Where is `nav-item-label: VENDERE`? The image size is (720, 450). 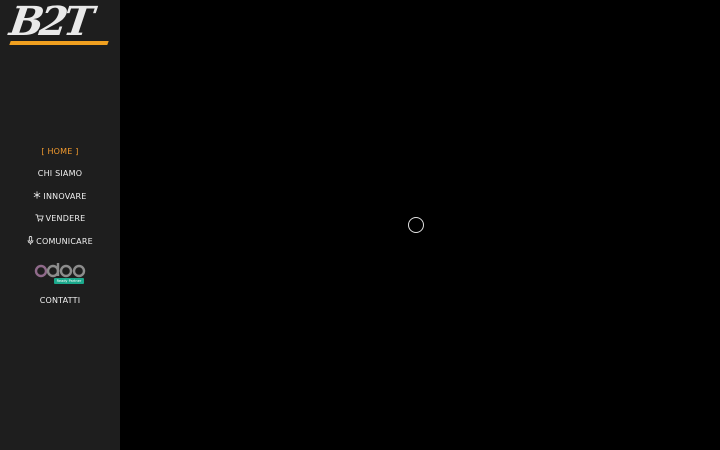
nav-item-label: VENDERE is located at coordinates (65, 219).